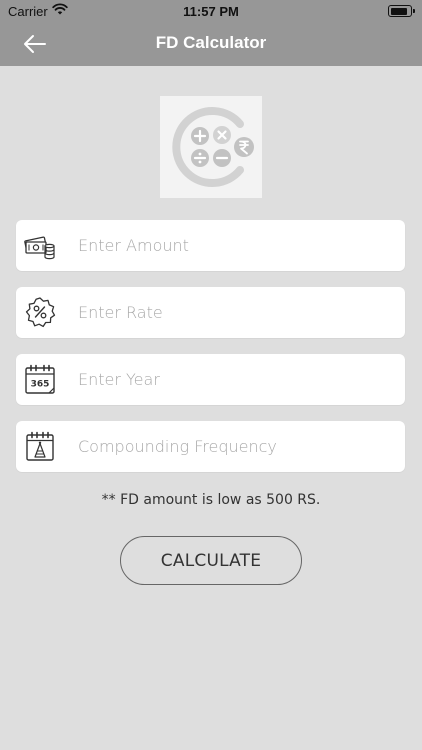 This screenshot has height=750, width=422. I want to click on calendar-icon-label: 365, so click(40, 385).